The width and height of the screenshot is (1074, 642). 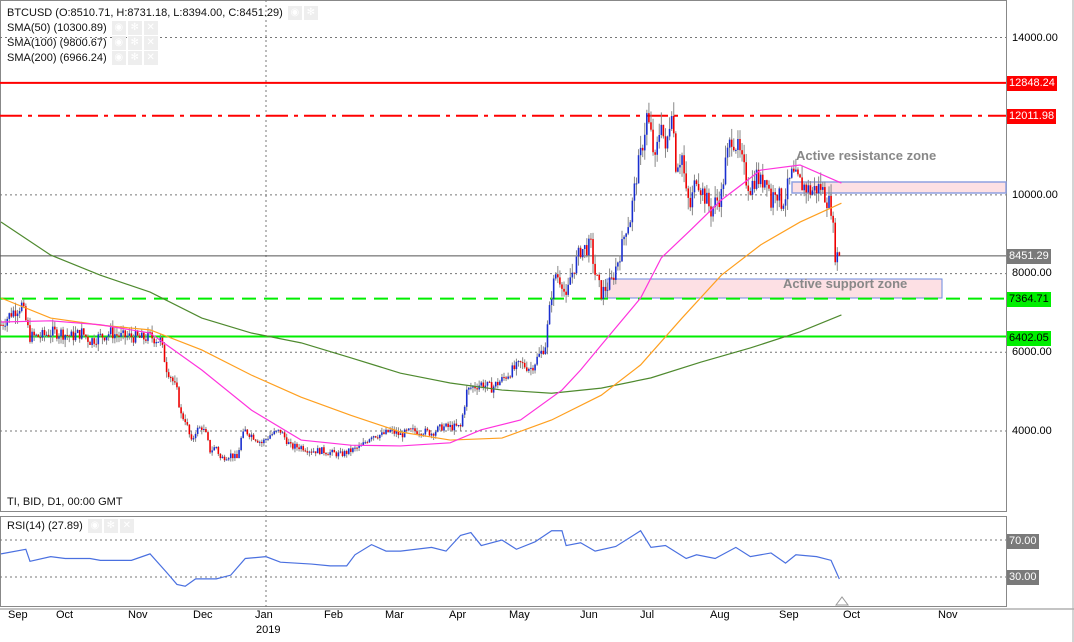 What do you see at coordinates (852, 615) in the screenshot?
I see `month-label: Oct` at bounding box center [852, 615].